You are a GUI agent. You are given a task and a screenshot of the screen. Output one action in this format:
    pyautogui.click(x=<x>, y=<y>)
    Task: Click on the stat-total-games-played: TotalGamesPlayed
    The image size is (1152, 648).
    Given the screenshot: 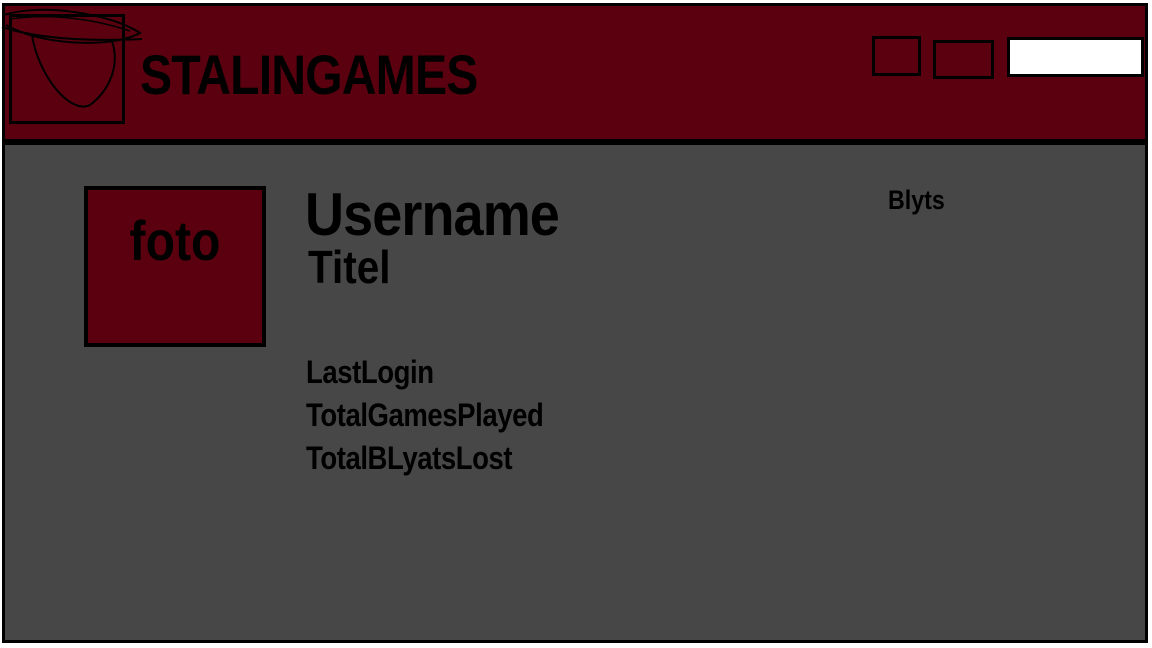 What is the action you would take?
    pyautogui.click(x=425, y=415)
    